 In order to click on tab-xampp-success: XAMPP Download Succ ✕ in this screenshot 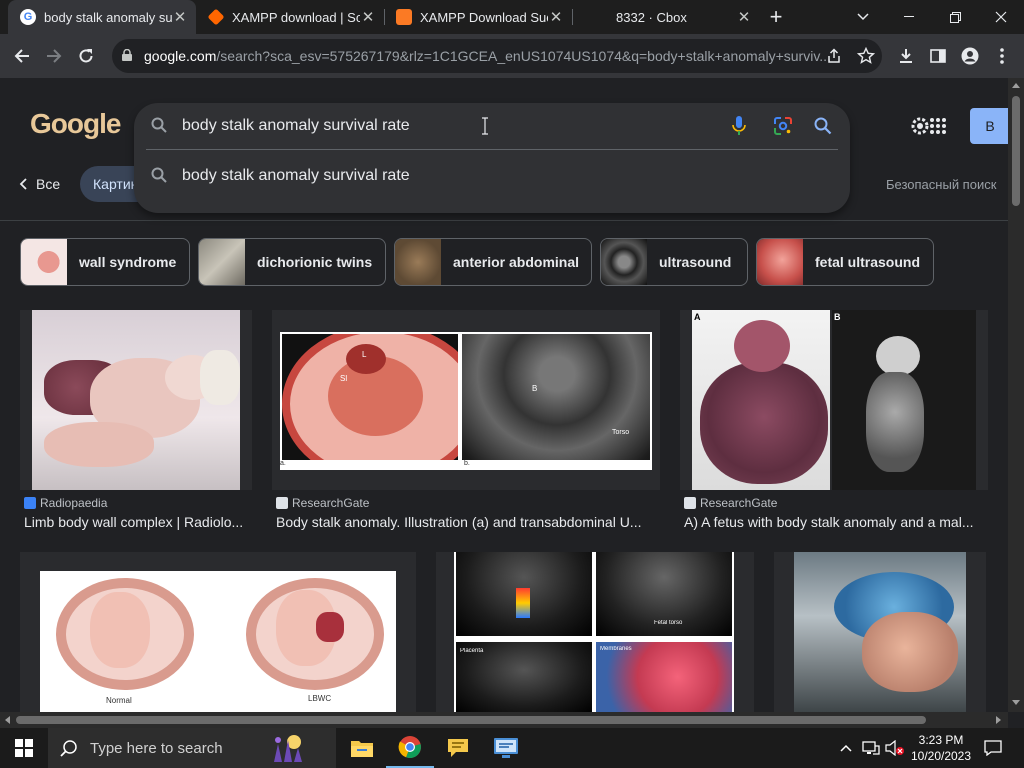, I will do `click(478, 17)`.